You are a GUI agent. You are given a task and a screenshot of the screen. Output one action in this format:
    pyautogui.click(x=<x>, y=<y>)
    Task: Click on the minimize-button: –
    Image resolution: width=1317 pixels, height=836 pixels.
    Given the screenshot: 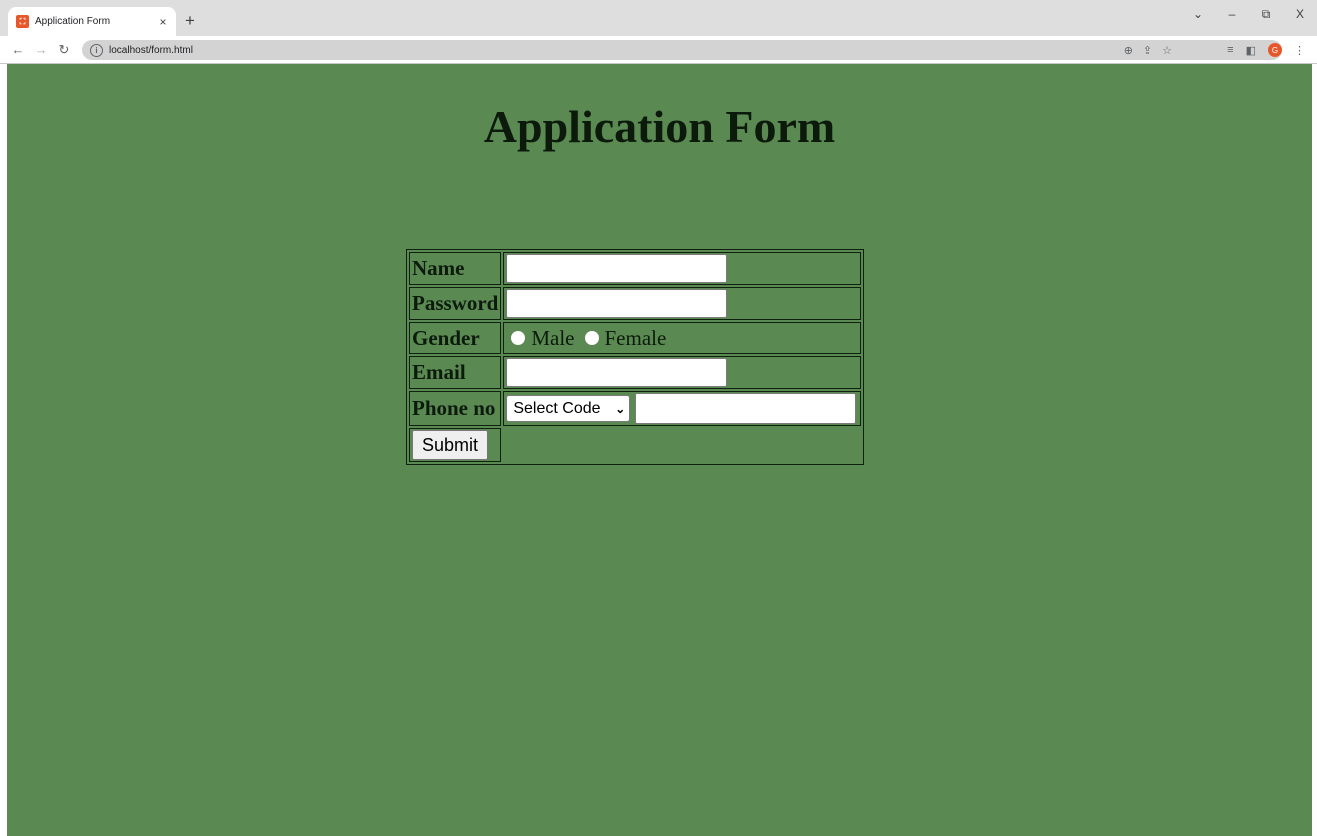 What is the action you would take?
    pyautogui.click(x=1232, y=14)
    